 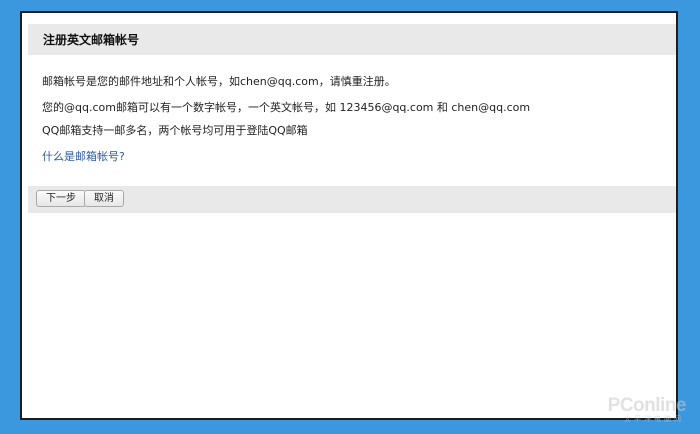 I want to click on what-is-email-account-link: 什么是邮箱帐号?, so click(x=83, y=156).